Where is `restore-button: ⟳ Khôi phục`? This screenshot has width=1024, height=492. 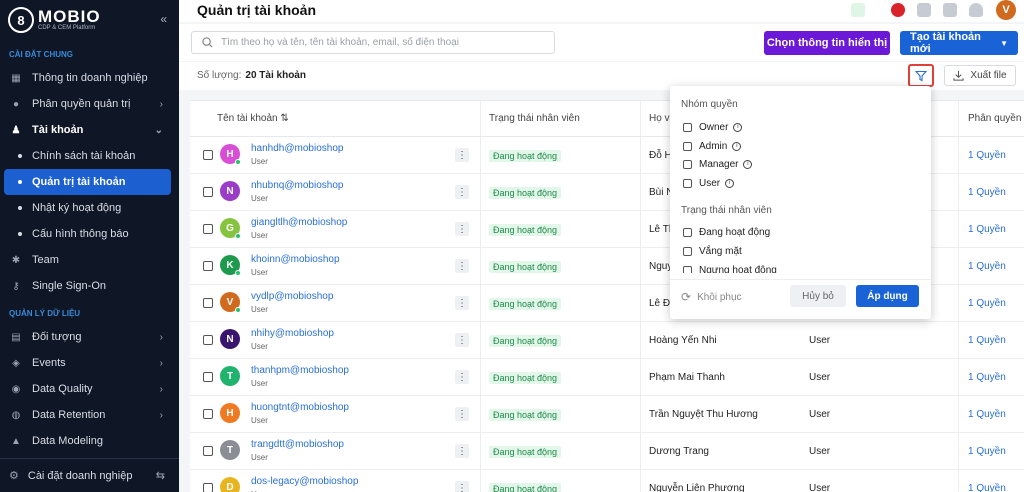
restore-button: ⟳ Khôi phục is located at coordinates (711, 297).